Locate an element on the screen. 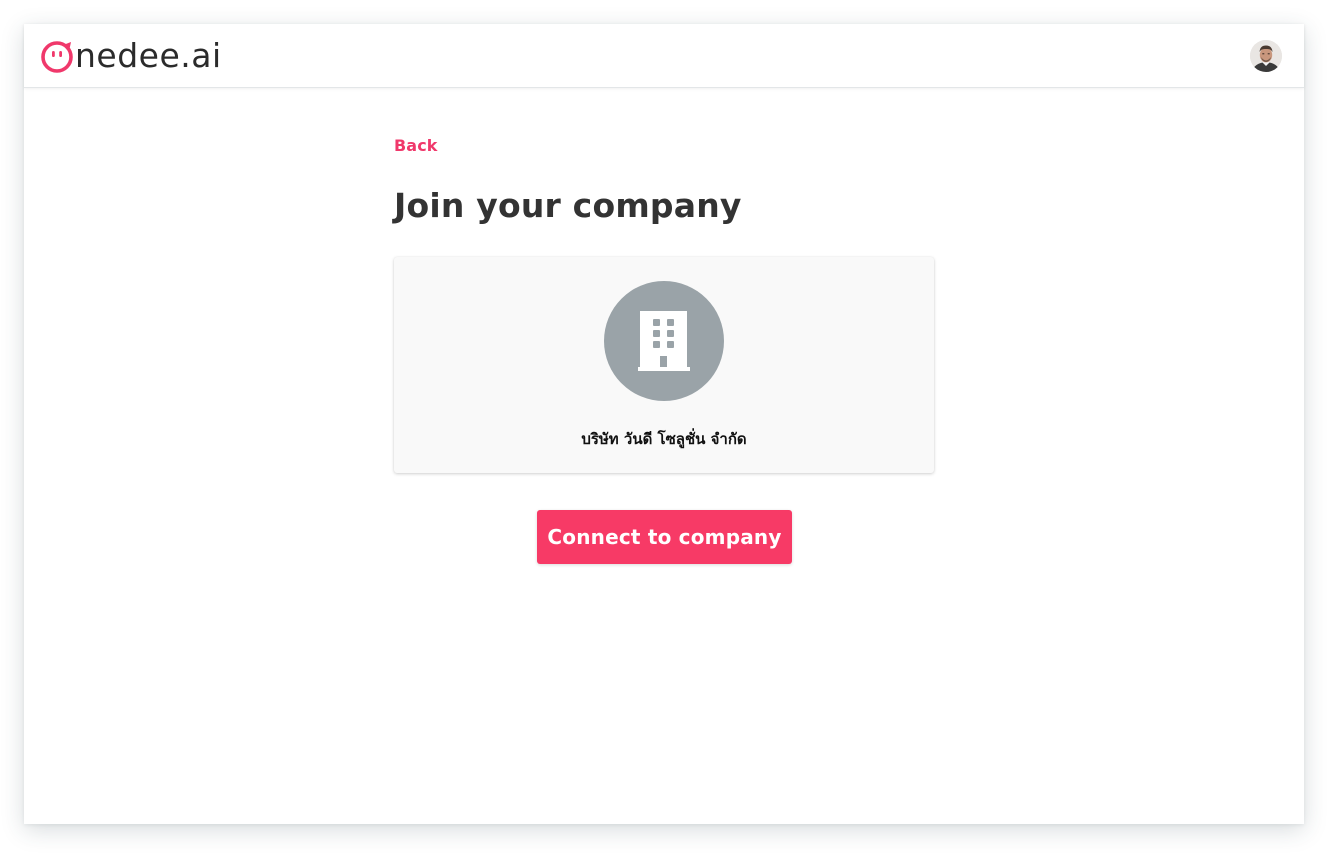 This screenshot has height=860, width=1328. company-card: บริษัท วันดี โซลูชั่น จำกัด is located at coordinates (664, 365).